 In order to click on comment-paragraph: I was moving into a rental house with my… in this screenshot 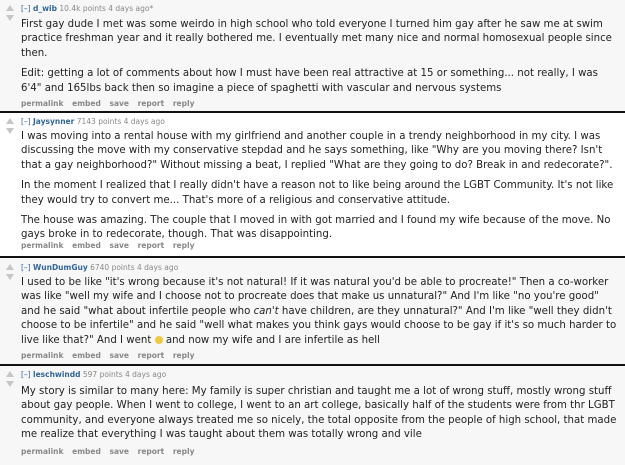, I will do `click(317, 151)`.